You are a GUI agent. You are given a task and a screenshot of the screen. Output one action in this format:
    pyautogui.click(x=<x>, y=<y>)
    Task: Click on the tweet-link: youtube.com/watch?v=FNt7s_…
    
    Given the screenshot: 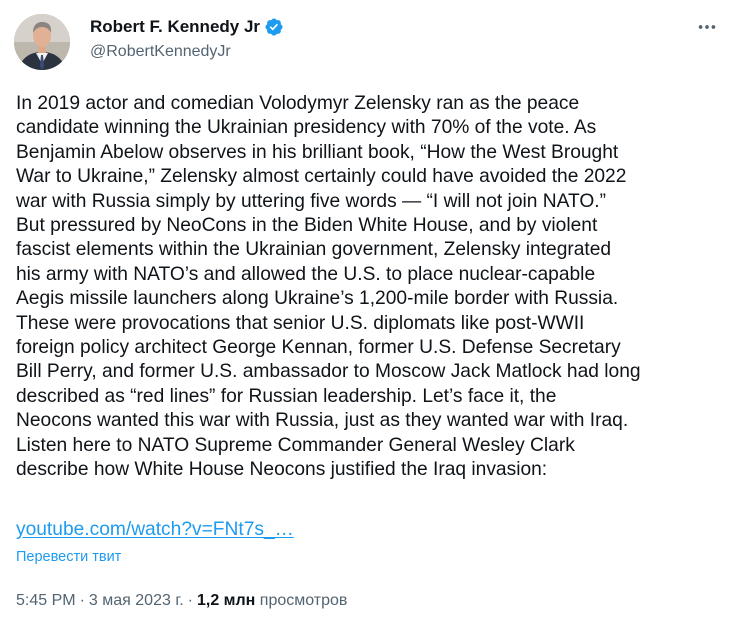 What is the action you would take?
    pyautogui.click(x=155, y=530)
    